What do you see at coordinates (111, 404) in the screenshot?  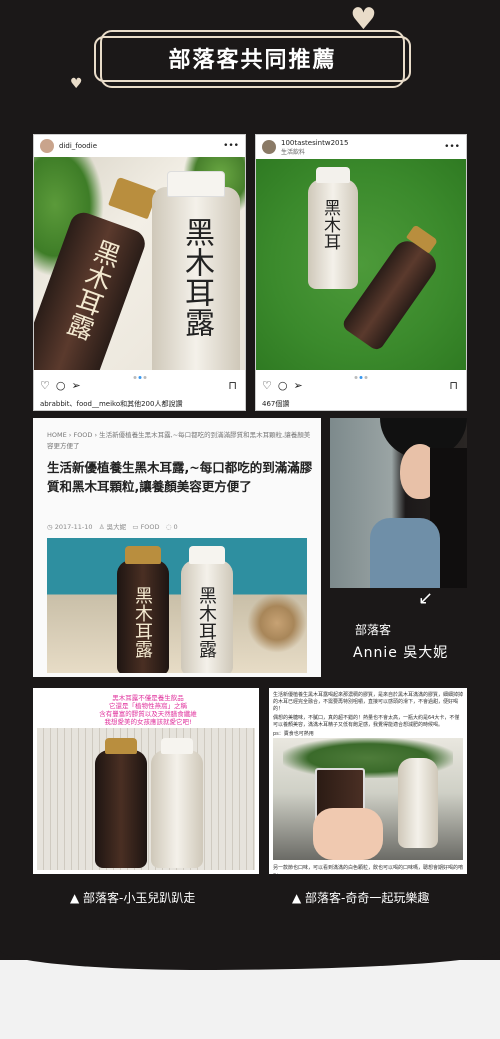 I see `ig-likes-caption: abrabbit、food__meiko和其他200人都說讚` at bounding box center [111, 404].